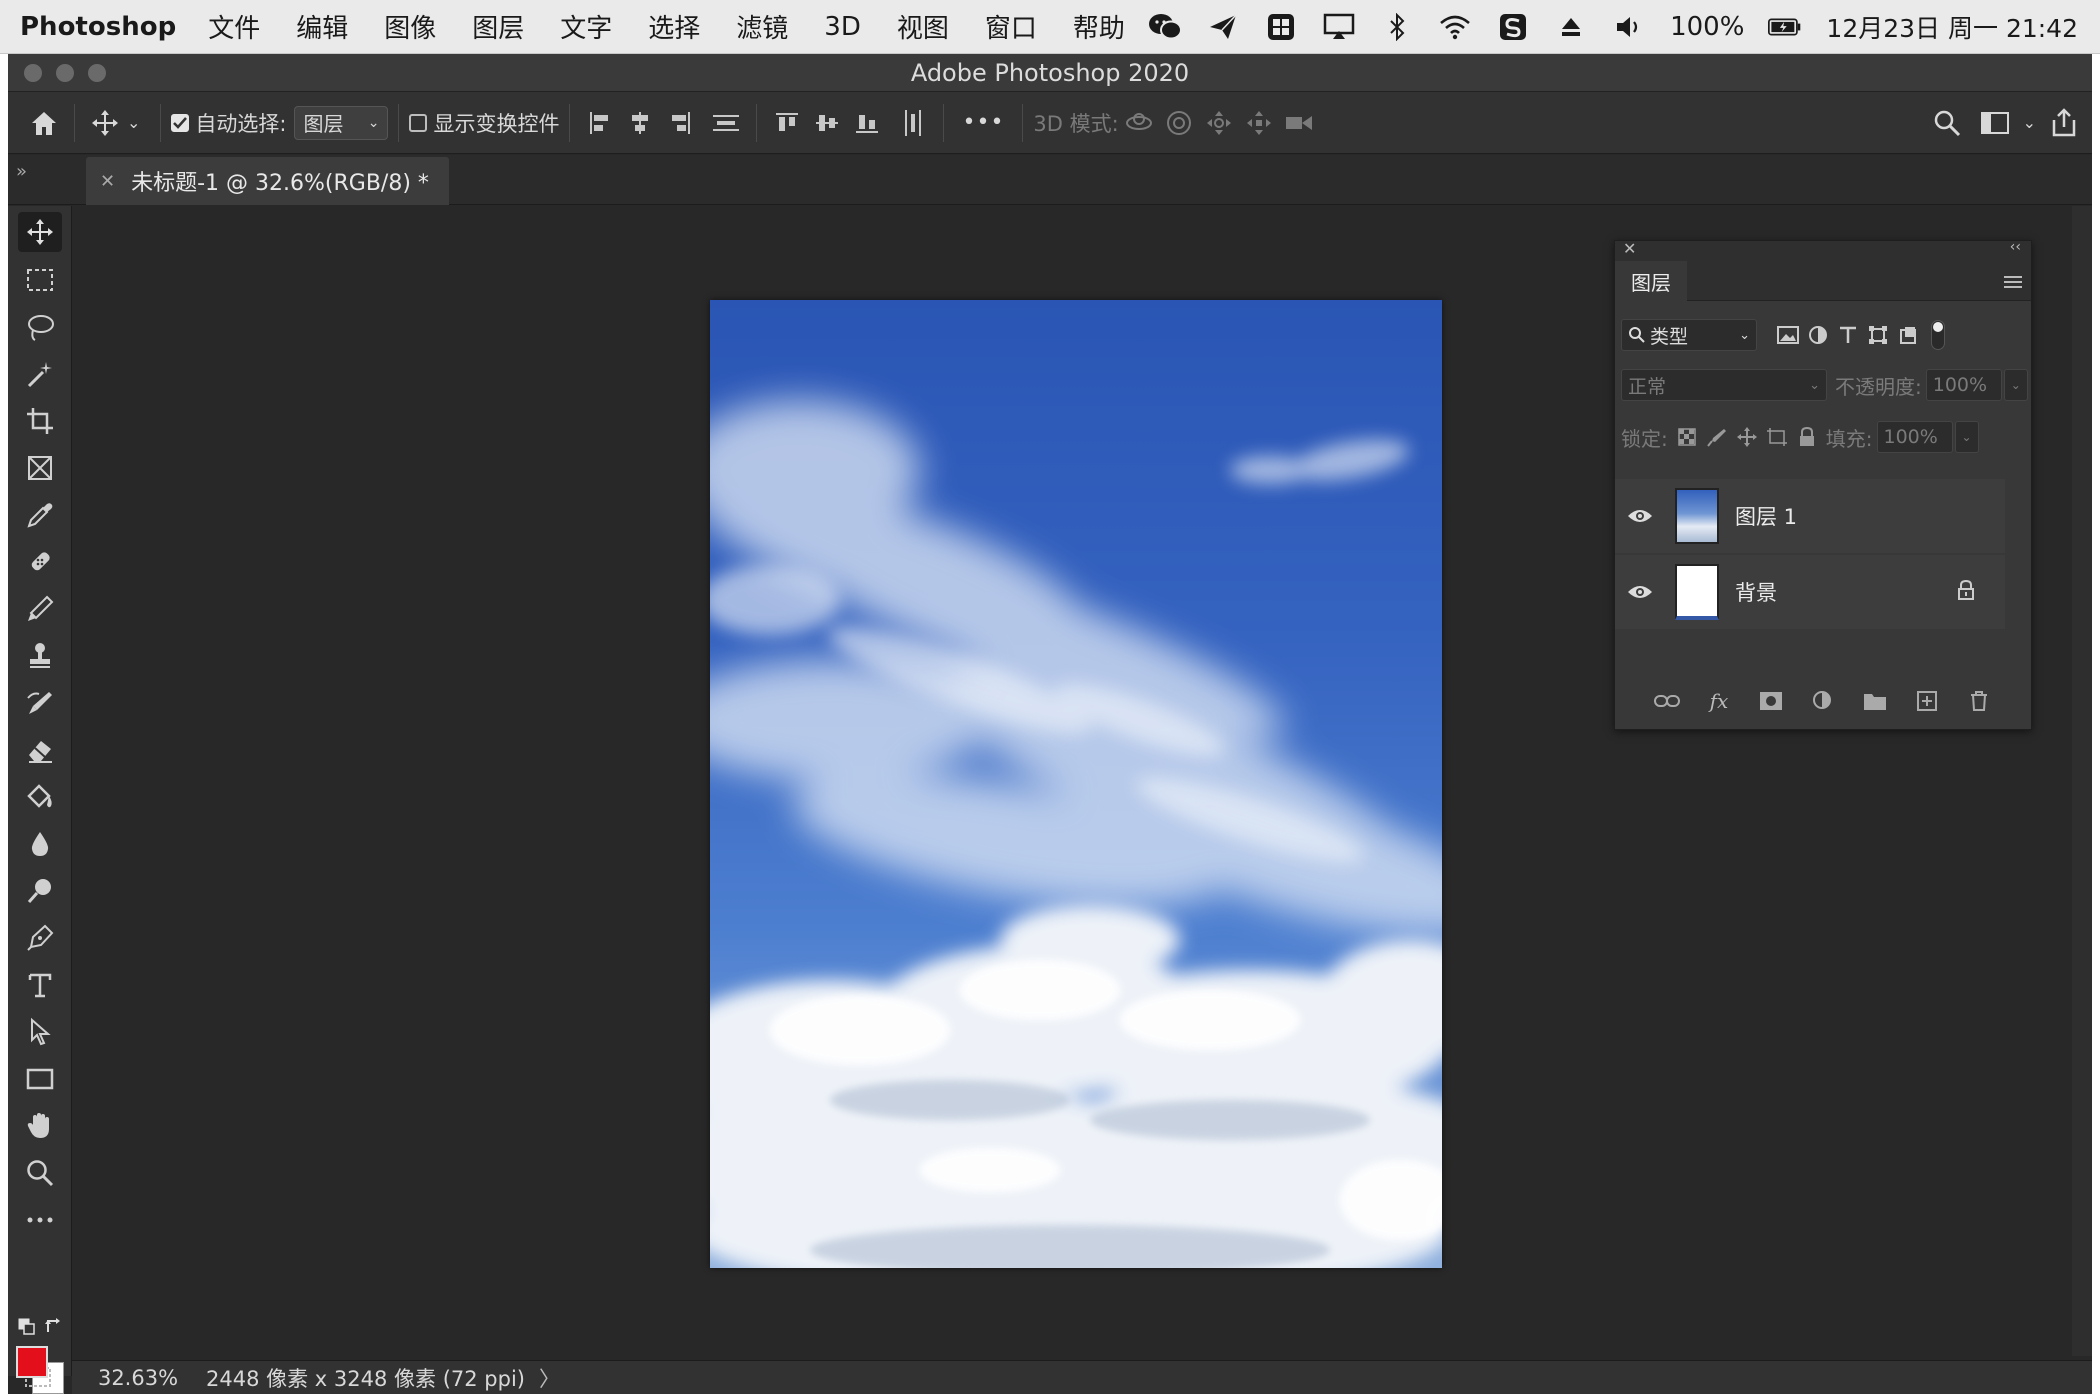 The height and width of the screenshot is (1400, 2100). Describe the element at coordinates (234, 26) in the screenshot. I see `menu-file: 文件` at that location.